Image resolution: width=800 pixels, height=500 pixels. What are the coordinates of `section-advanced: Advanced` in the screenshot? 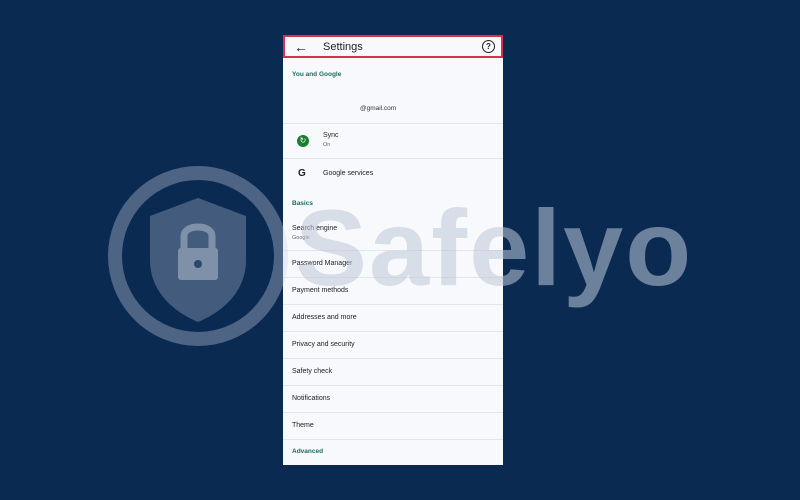 It's located at (308, 451).